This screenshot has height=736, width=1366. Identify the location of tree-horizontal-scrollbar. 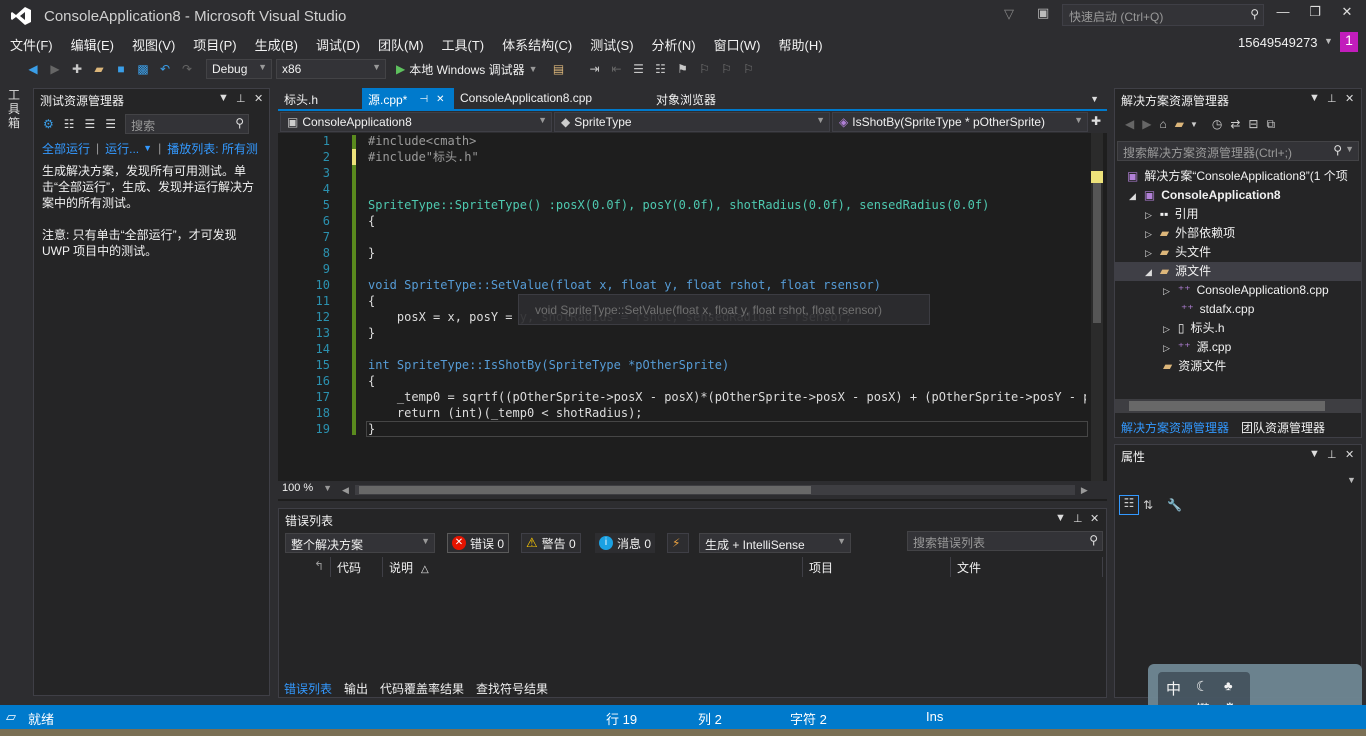
(1238, 406).